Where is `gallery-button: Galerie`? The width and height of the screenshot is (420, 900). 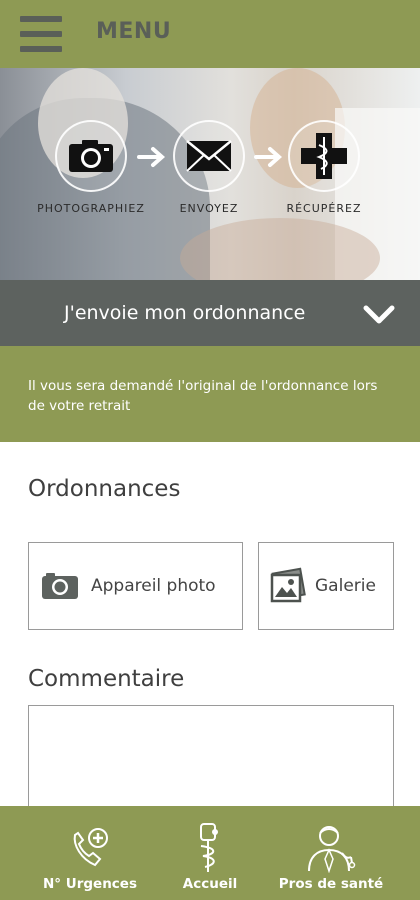
gallery-button: Galerie is located at coordinates (326, 586).